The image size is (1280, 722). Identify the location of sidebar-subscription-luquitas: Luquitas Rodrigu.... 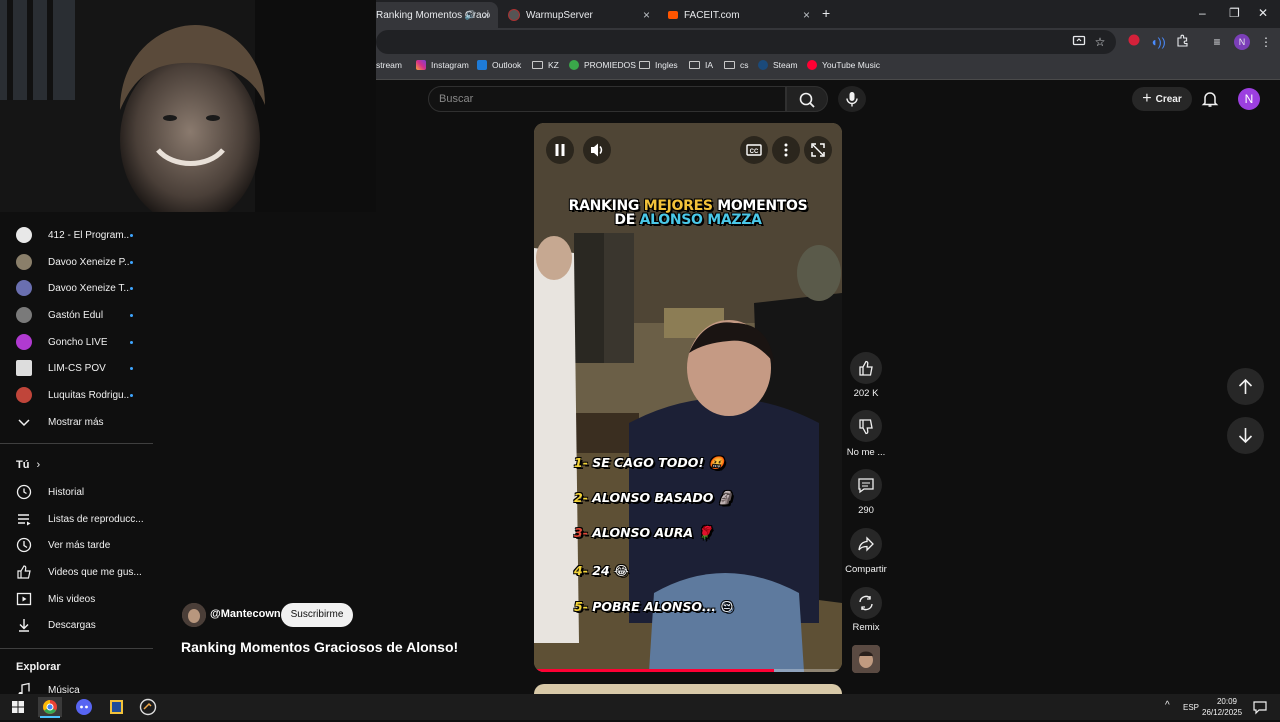
(83, 395).